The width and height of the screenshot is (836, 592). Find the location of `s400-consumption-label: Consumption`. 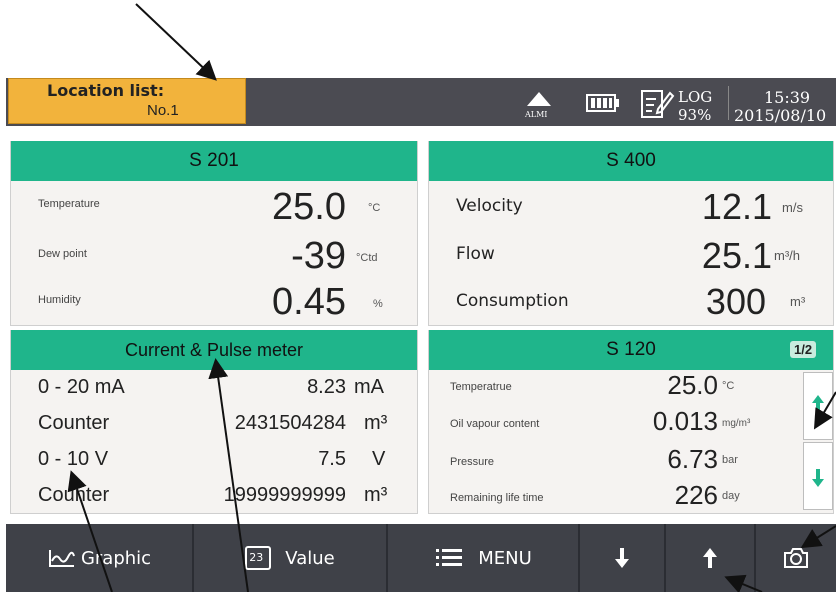

s400-consumption-label: Consumption is located at coordinates (512, 301).